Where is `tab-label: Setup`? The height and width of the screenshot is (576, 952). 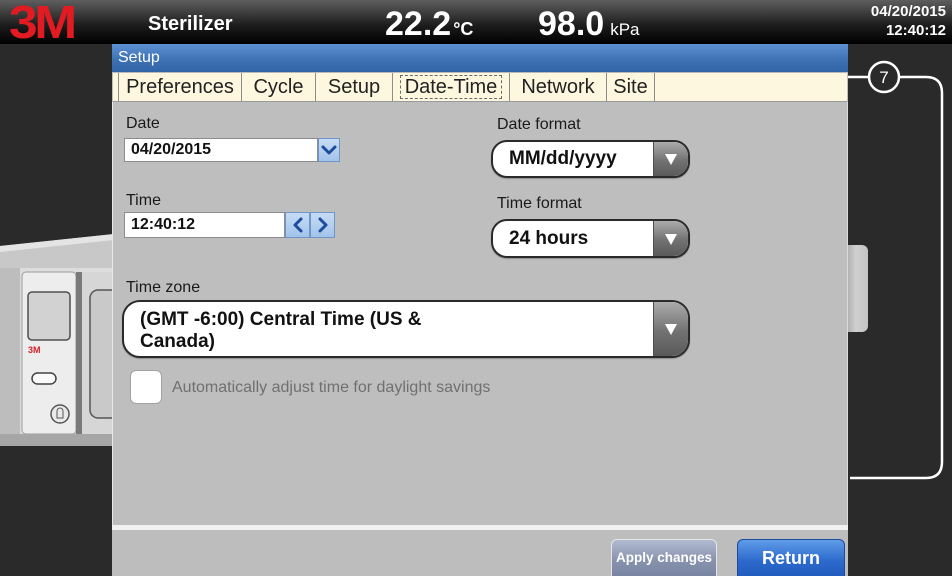
tab-label: Setup is located at coordinates (354, 87).